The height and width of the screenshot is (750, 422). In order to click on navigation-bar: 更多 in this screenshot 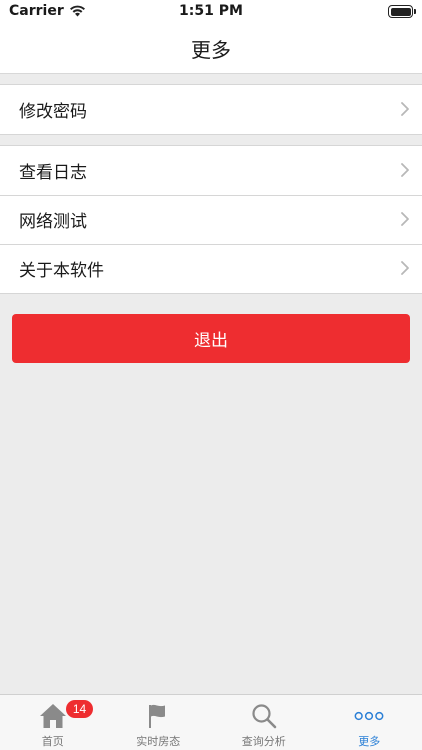, I will do `click(211, 49)`.